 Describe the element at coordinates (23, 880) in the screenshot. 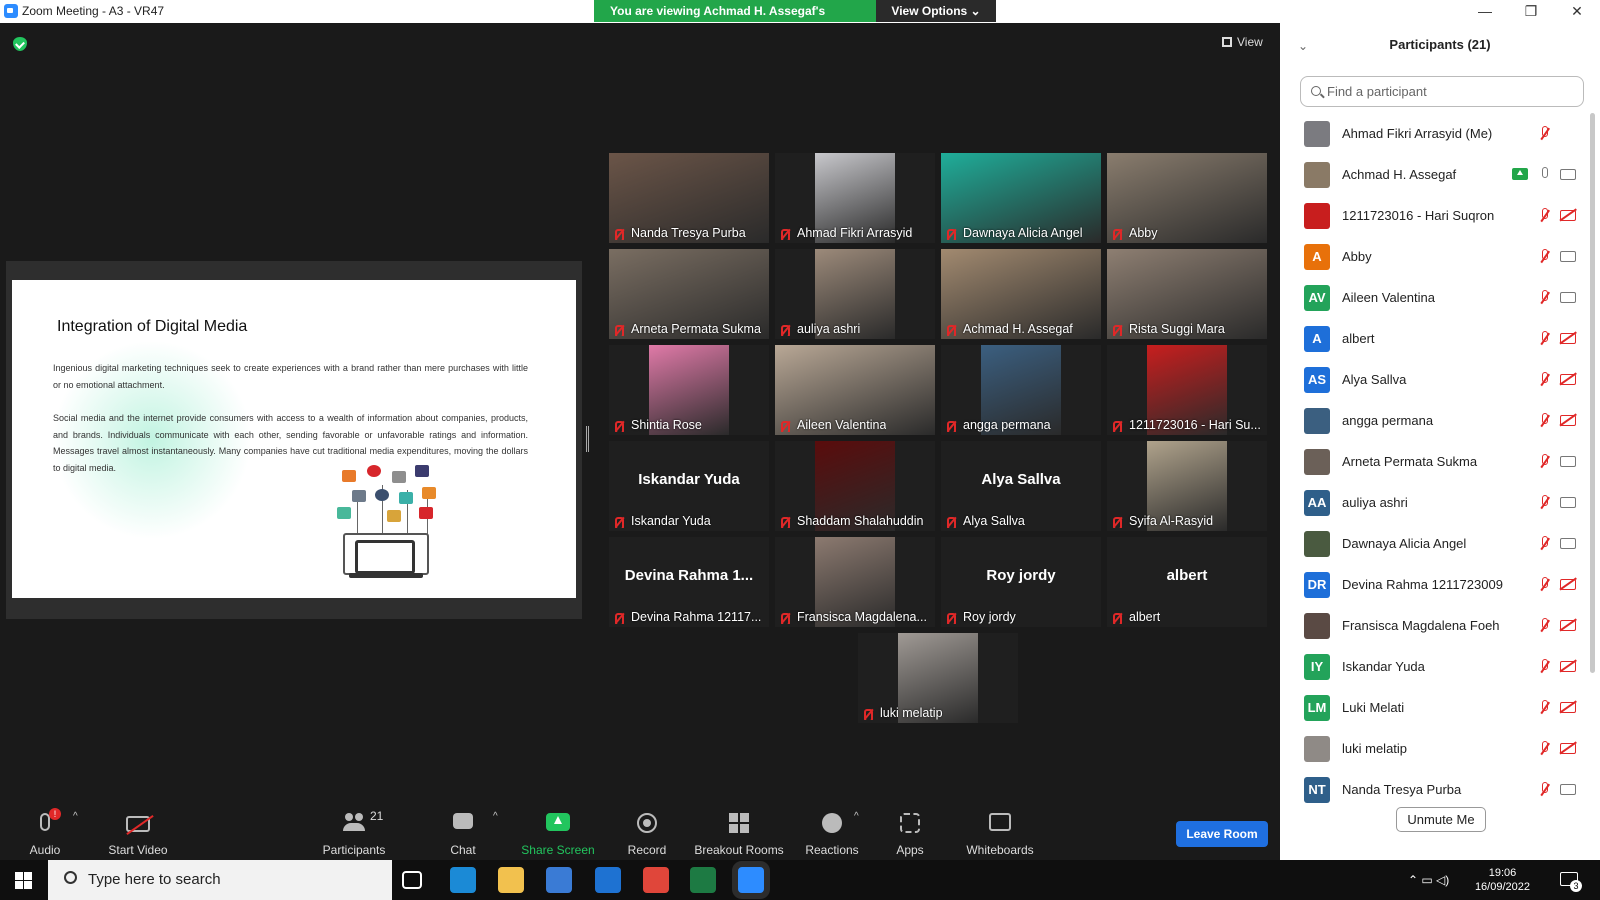

I see `windows-start-icon` at that location.